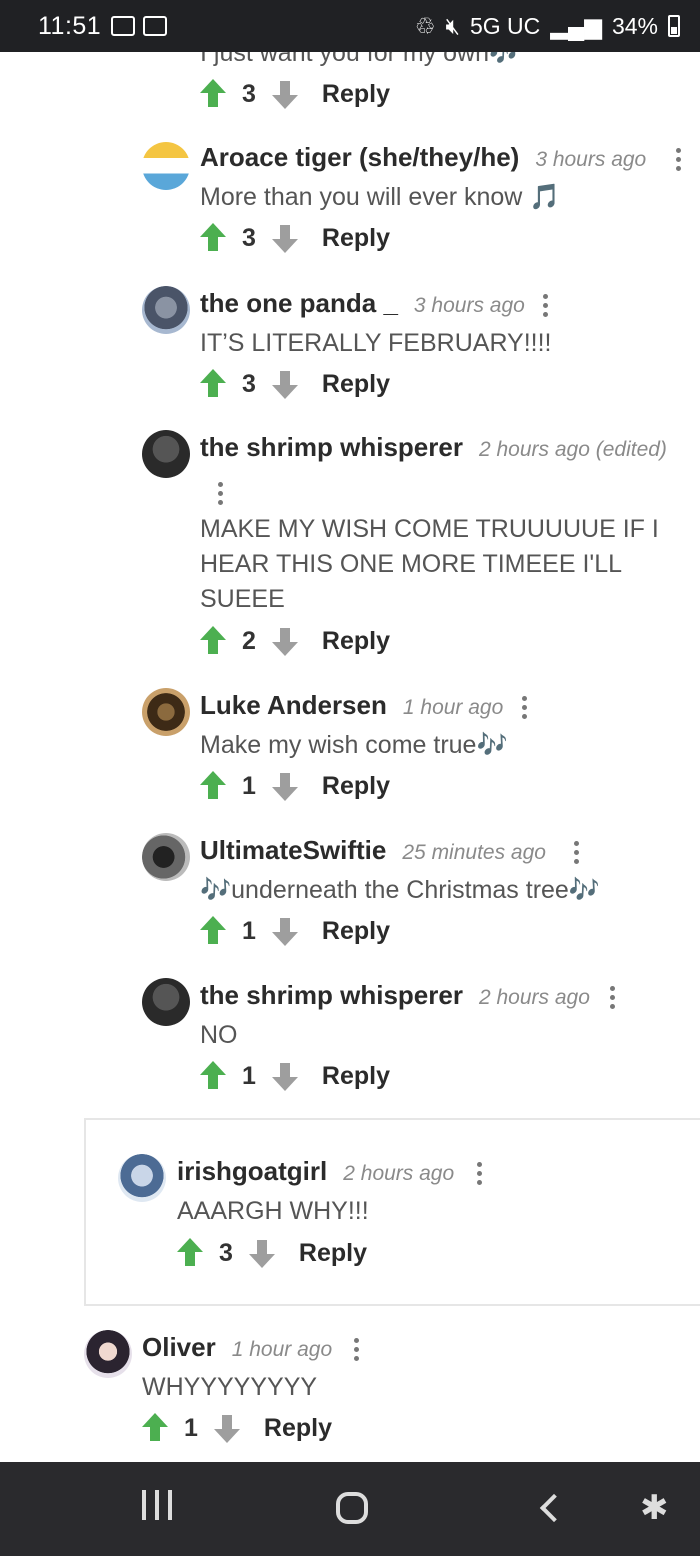 The height and width of the screenshot is (1556, 700). I want to click on comment-body: I just want you for my own, so click(345, 59).